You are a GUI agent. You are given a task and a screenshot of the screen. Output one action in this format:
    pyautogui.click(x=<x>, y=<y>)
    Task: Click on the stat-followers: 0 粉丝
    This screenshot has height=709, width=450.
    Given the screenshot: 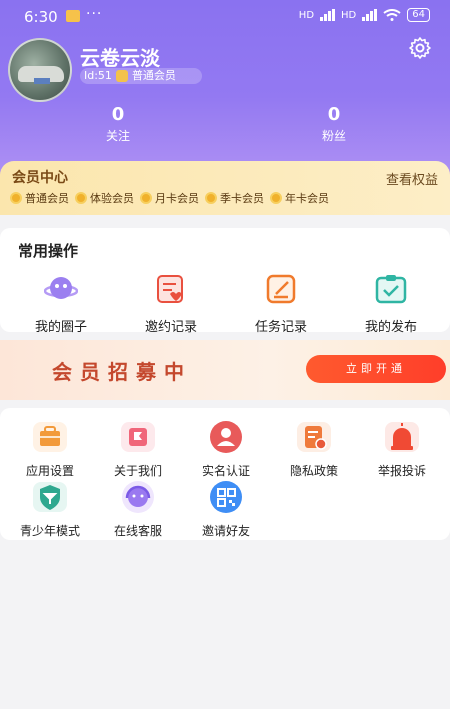 What is the action you would take?
    pyautogui.click(x=334, y=124)
    